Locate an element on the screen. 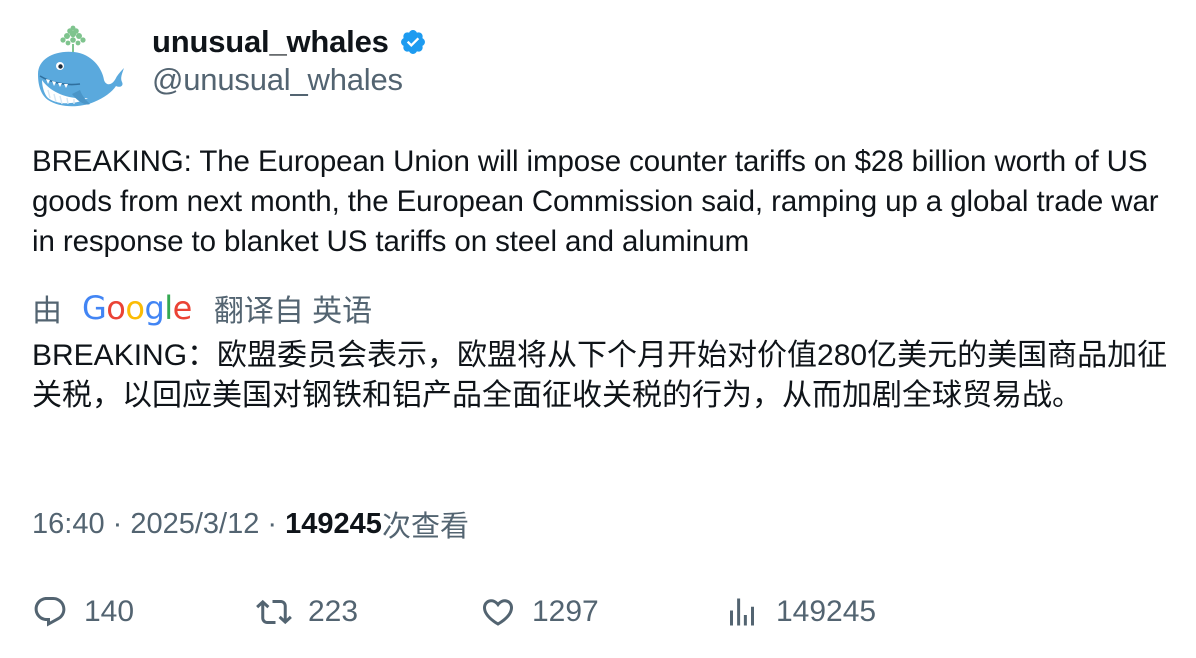  author-name-row: unusual_whales is located at coordinates (289, 42).